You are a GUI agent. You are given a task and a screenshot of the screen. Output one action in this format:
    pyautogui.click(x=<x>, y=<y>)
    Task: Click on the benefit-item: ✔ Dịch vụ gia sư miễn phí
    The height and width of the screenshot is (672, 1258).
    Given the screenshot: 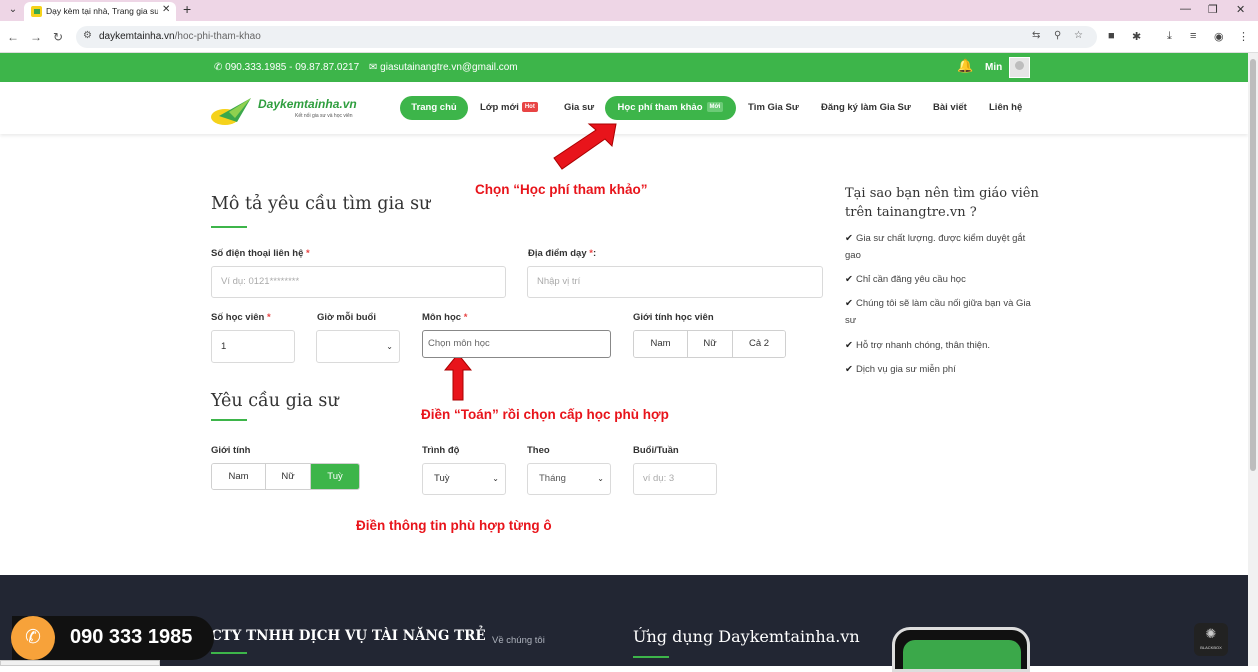 What is the action you would take?
    pyautogui.click(x=900, y=369)
    